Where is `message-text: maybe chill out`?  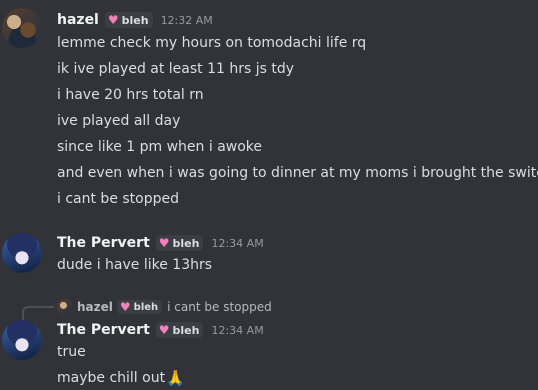 message-text: maybe chill out is located at coordinates (111, 378).